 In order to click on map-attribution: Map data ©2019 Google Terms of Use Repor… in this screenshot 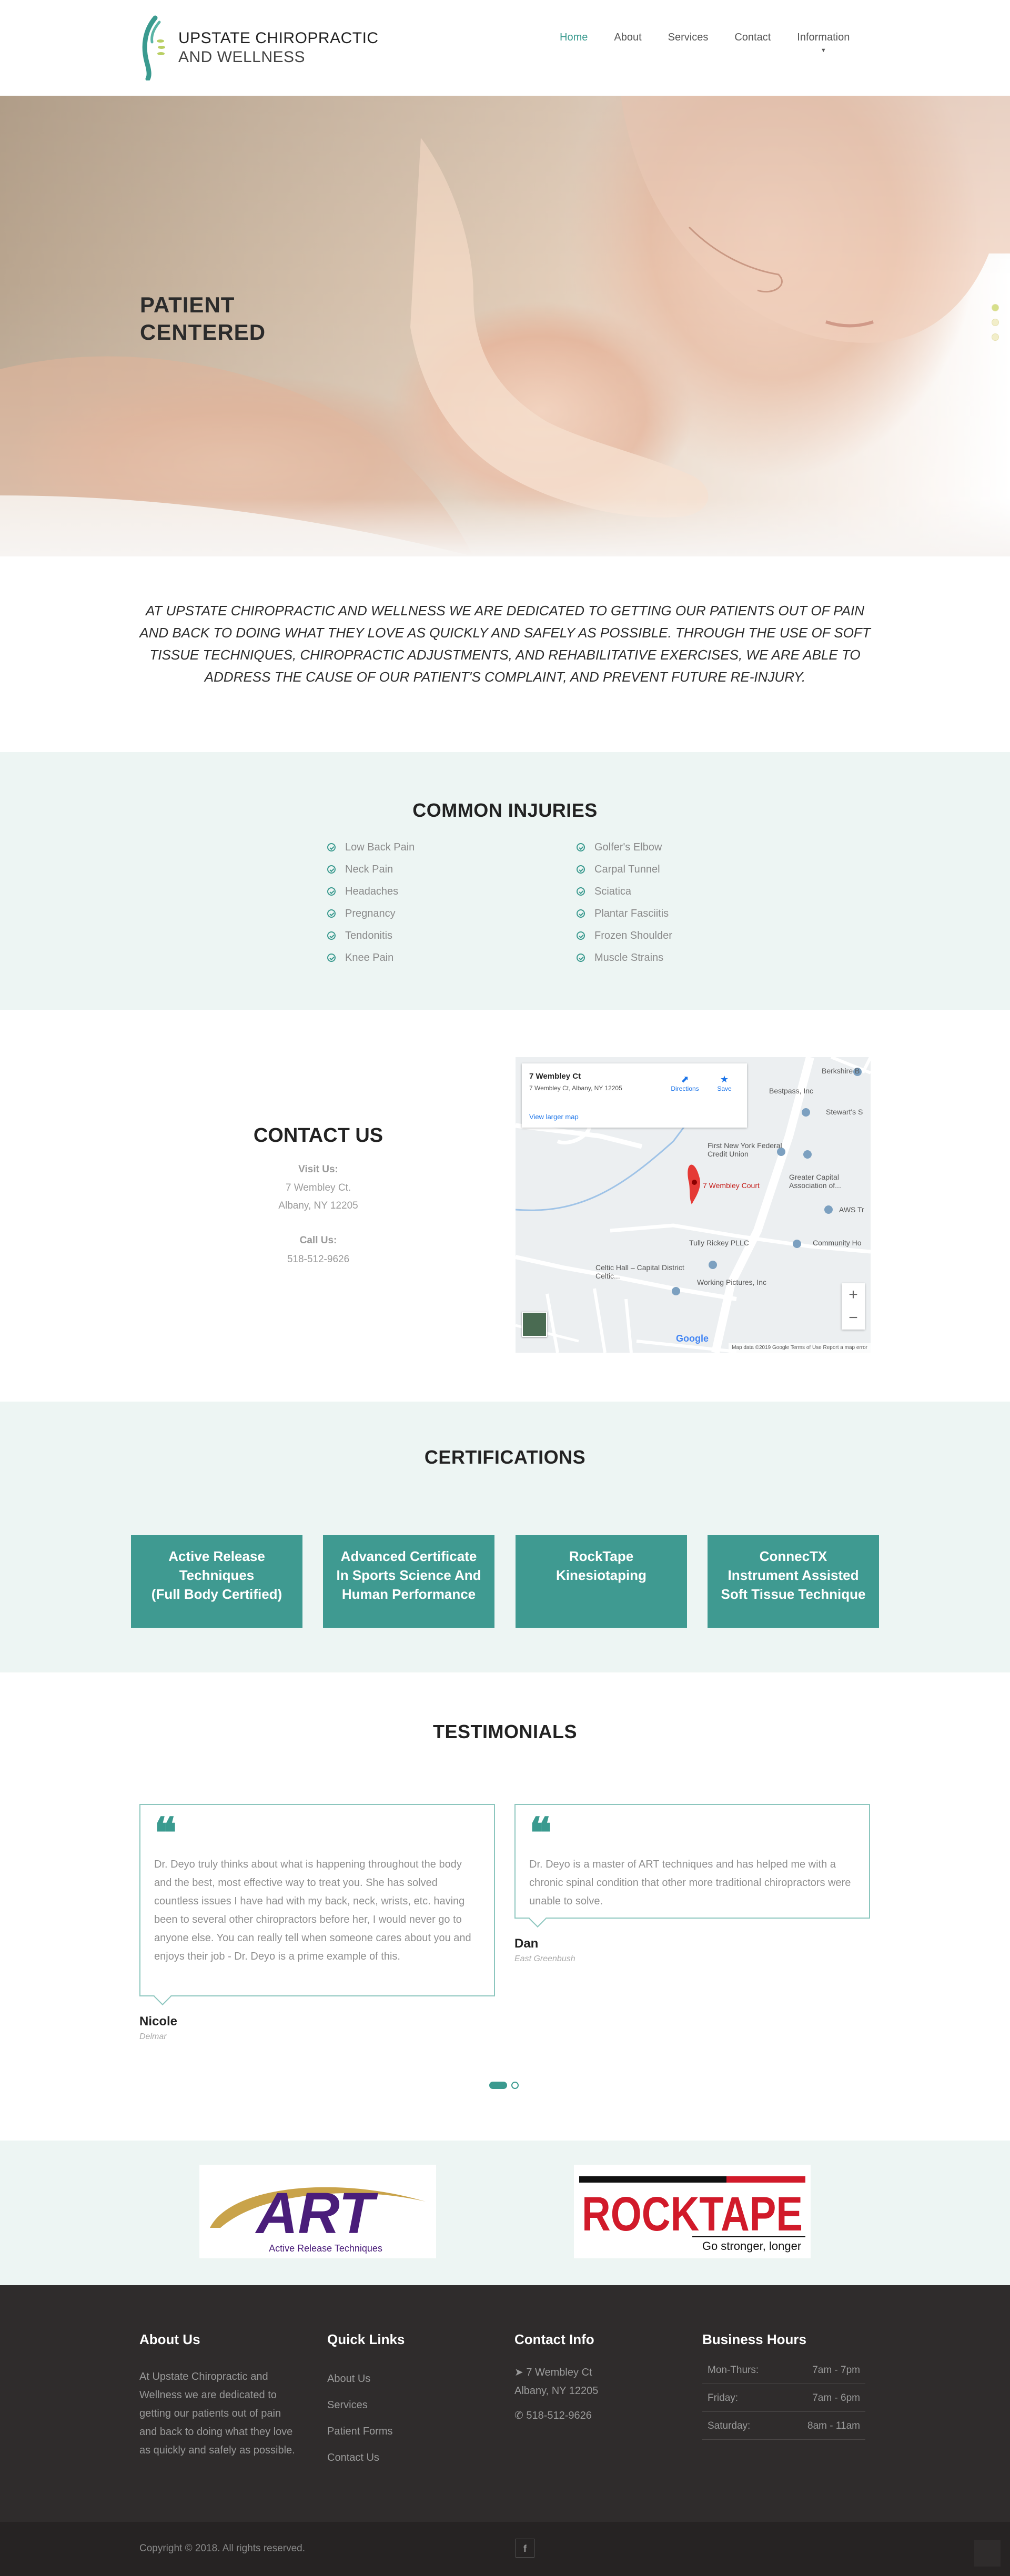, I will do `click(800, 1348)`.